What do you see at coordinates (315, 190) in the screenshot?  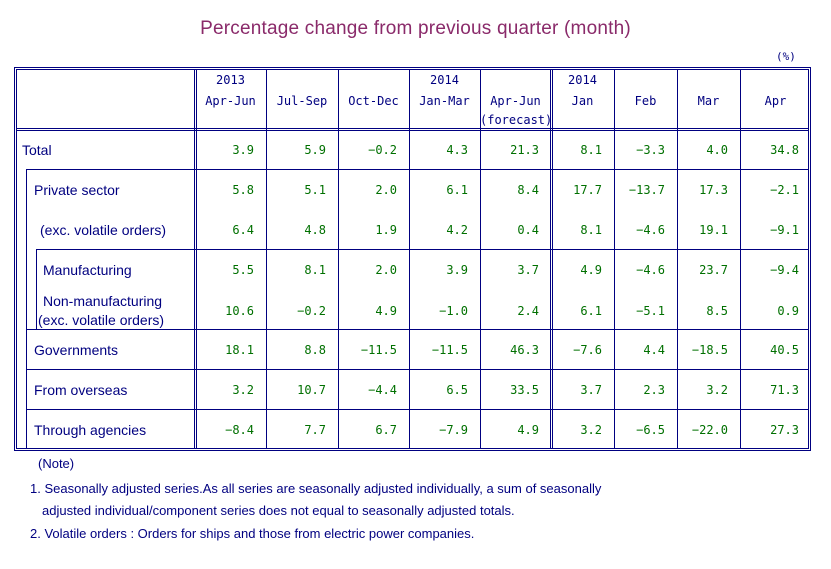 I see `table-cell: 5.1` at bounding box center [315, 190].